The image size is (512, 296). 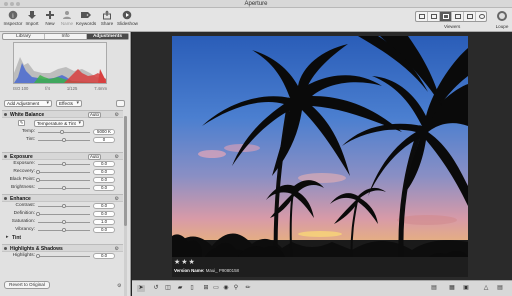 What do you see at coordinates (64, 180) in the screenshot?
I see `black-point-slider` at bounding box center [64, 180].